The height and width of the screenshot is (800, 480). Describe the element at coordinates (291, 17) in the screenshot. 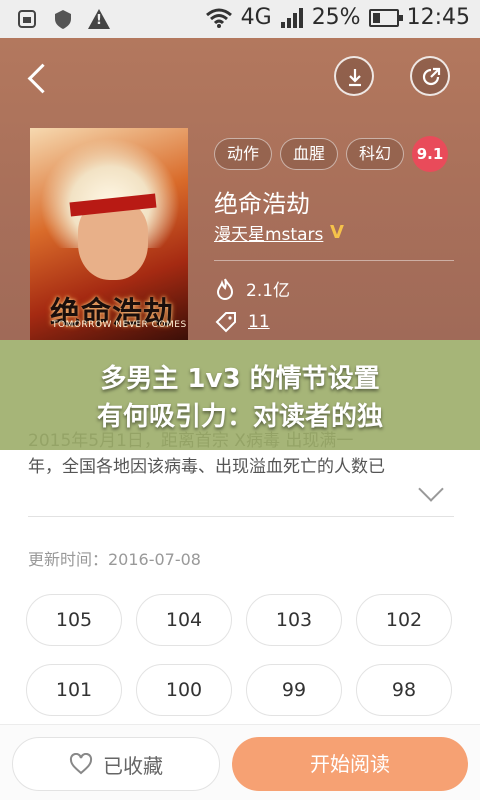

I see `signal-icon` at that location.